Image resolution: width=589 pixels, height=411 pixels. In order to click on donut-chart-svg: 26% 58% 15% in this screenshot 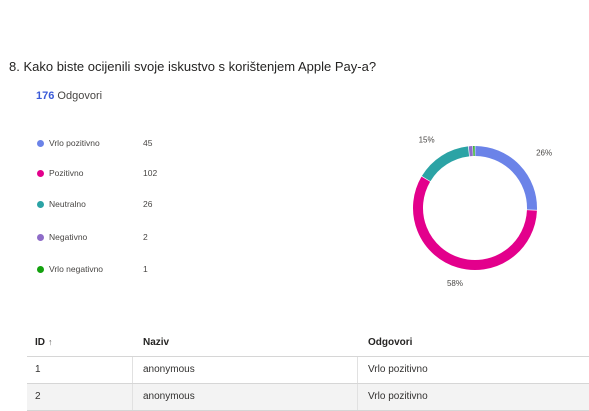, I will do `click(485, 210)`.